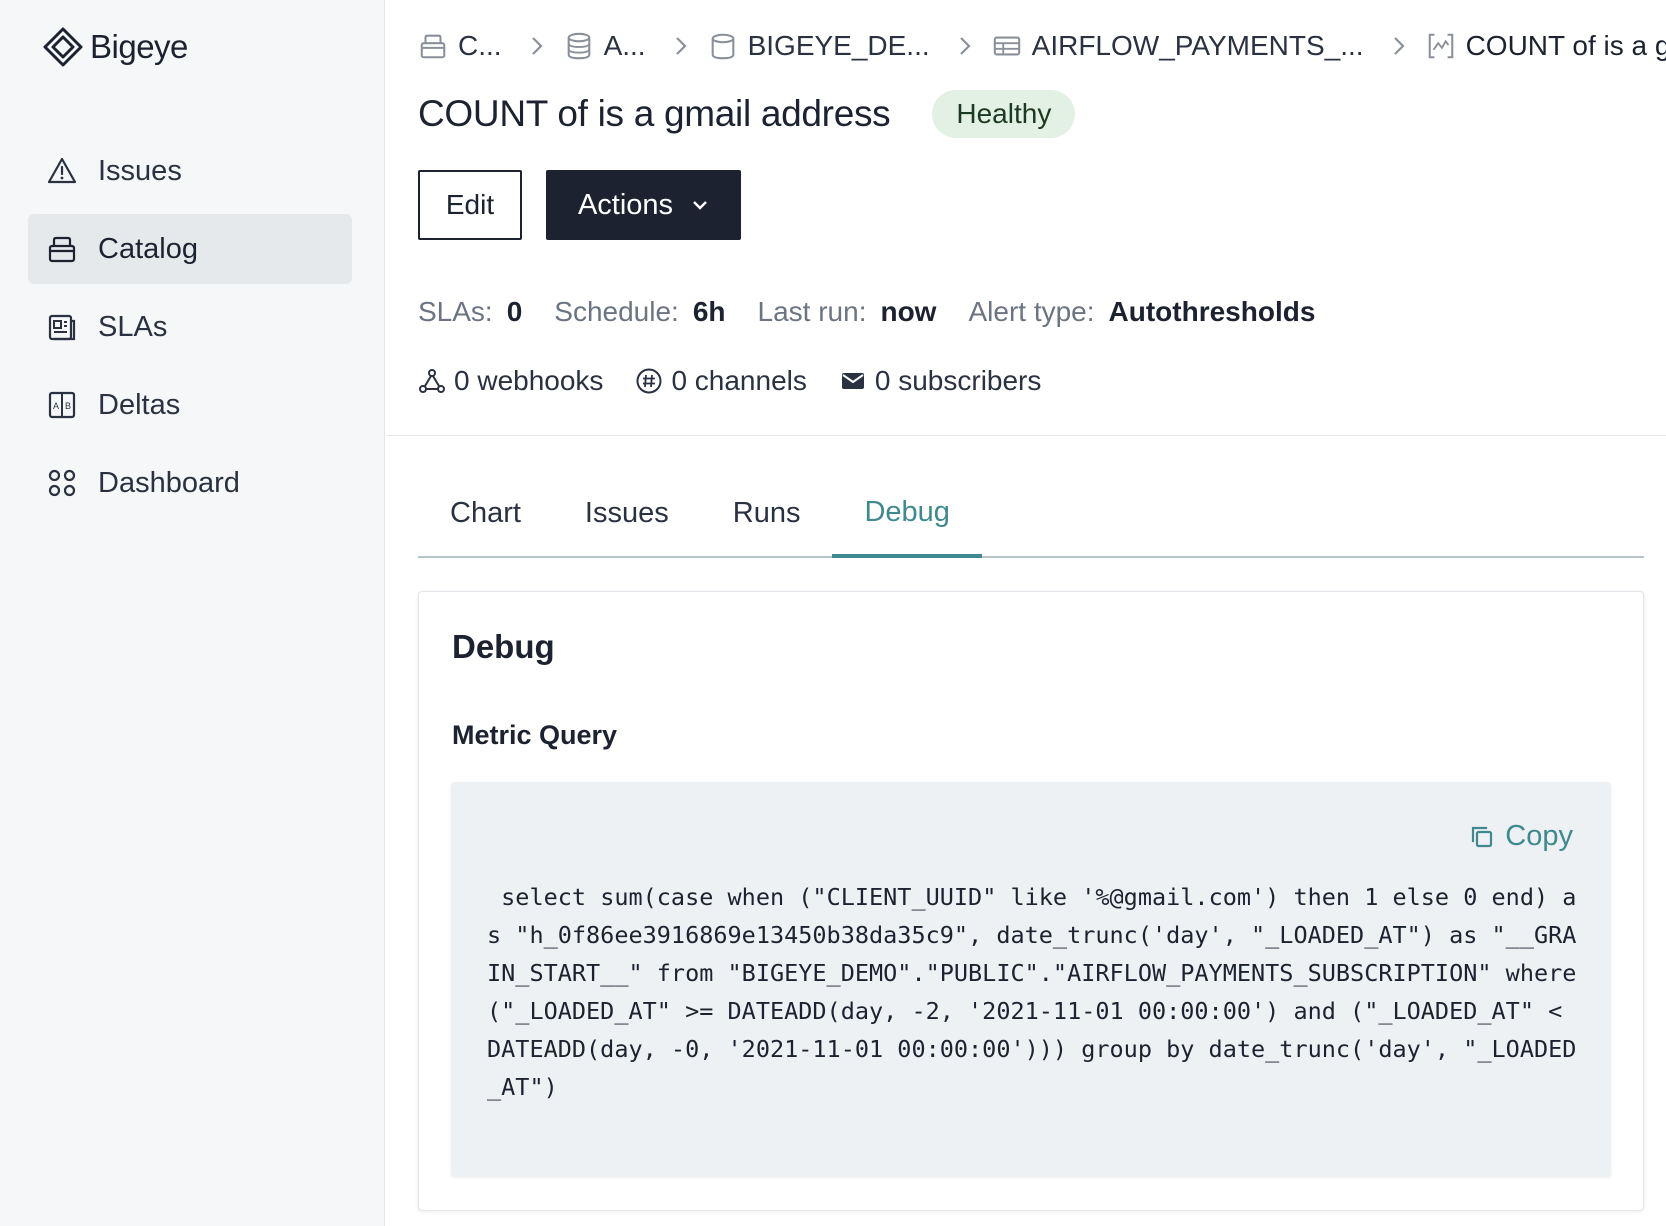  I want to click on tab-debug: Debug, so click(907, 514).